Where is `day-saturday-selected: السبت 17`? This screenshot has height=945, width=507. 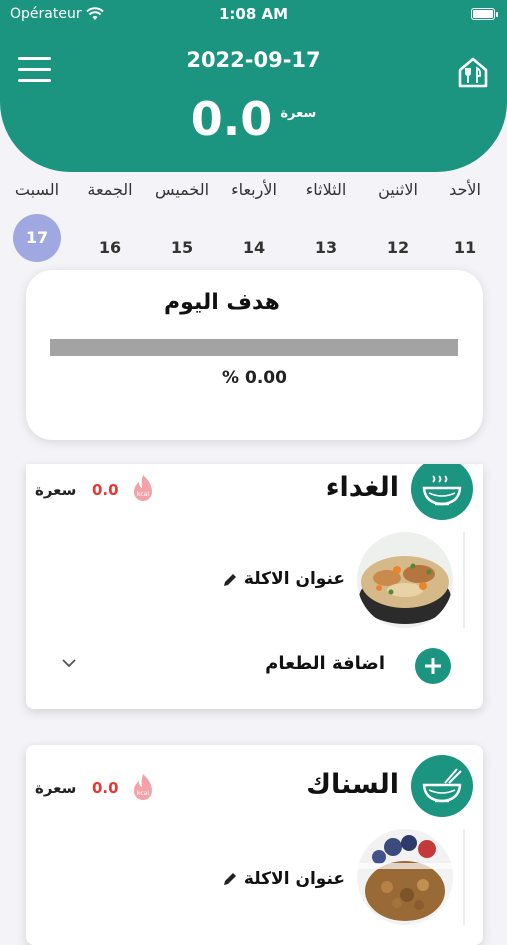 day-saturday-selected: السبت 17 is located at coordinates (37, 221).